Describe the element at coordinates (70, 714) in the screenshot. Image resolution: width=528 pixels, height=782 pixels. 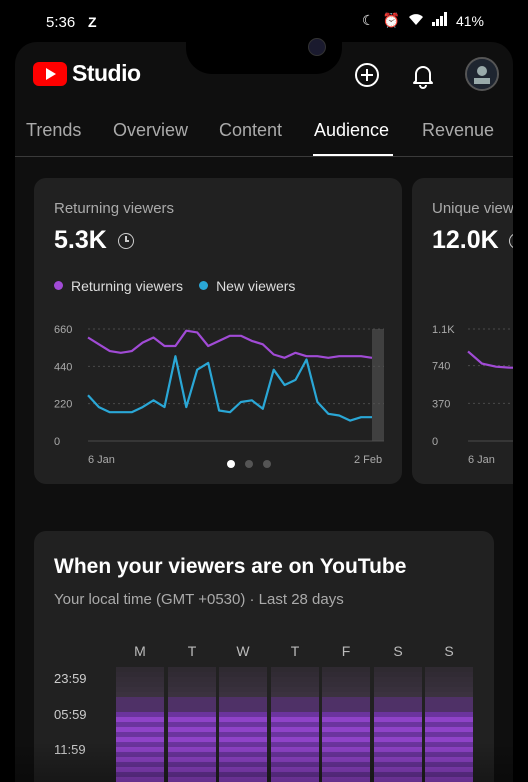
I see `heatmap-time-label: 05:59` at that location.